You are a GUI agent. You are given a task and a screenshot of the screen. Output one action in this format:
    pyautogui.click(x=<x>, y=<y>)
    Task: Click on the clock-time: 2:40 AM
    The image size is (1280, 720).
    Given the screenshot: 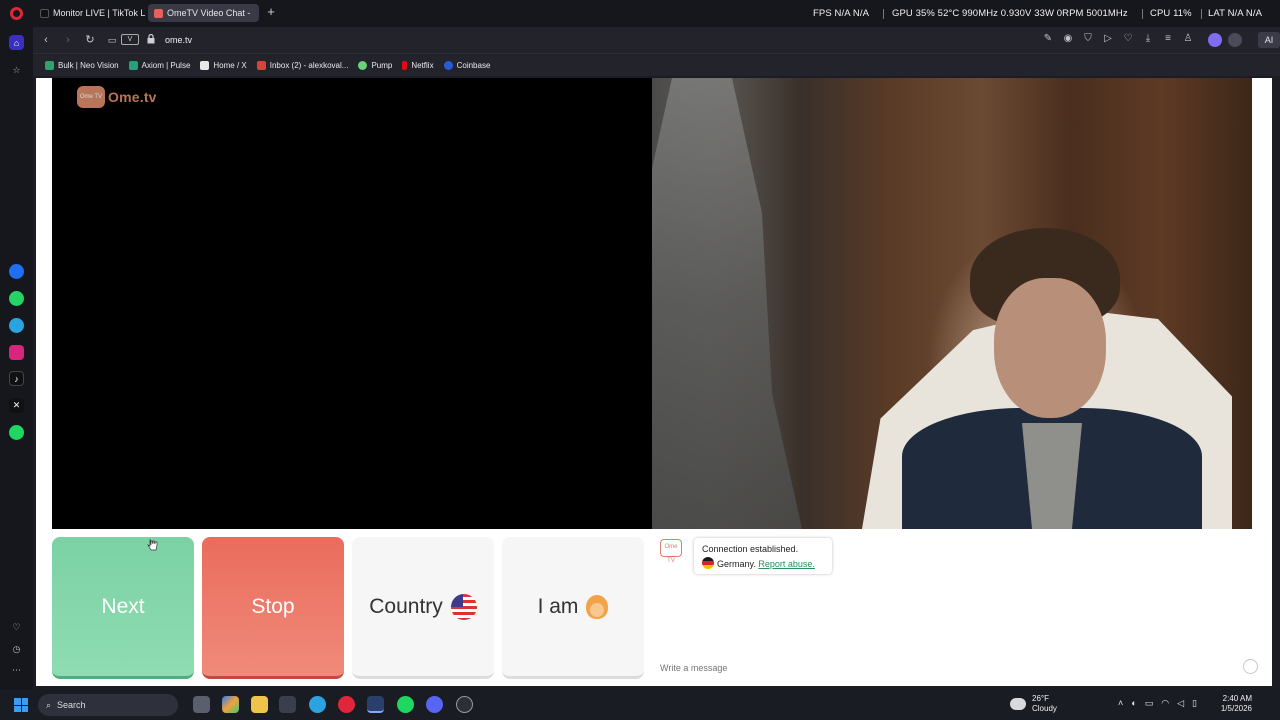 What is the action you would take?
    pyautogui.click(x=1237, y=698)
    